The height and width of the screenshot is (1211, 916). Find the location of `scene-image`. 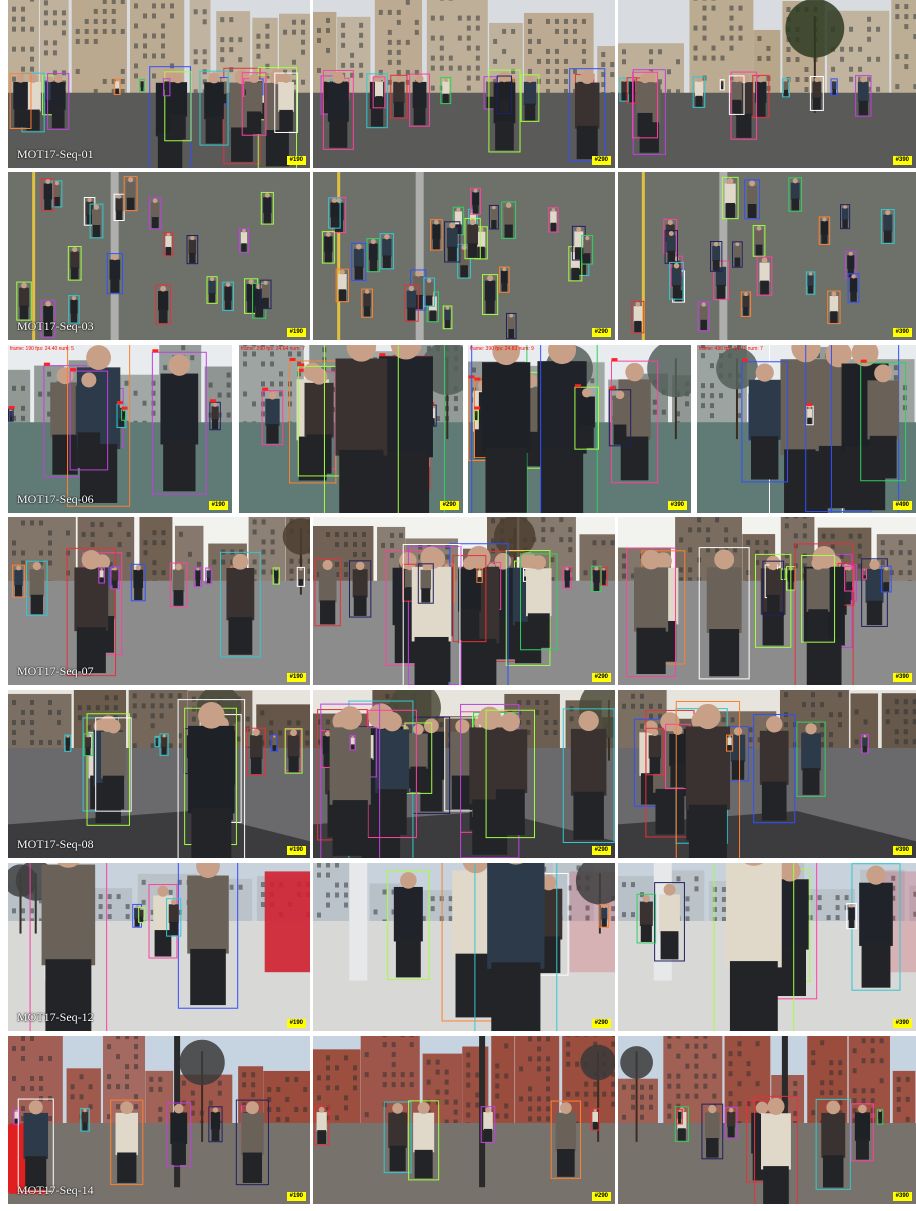

scene-image is located at coordinates (579, 429).